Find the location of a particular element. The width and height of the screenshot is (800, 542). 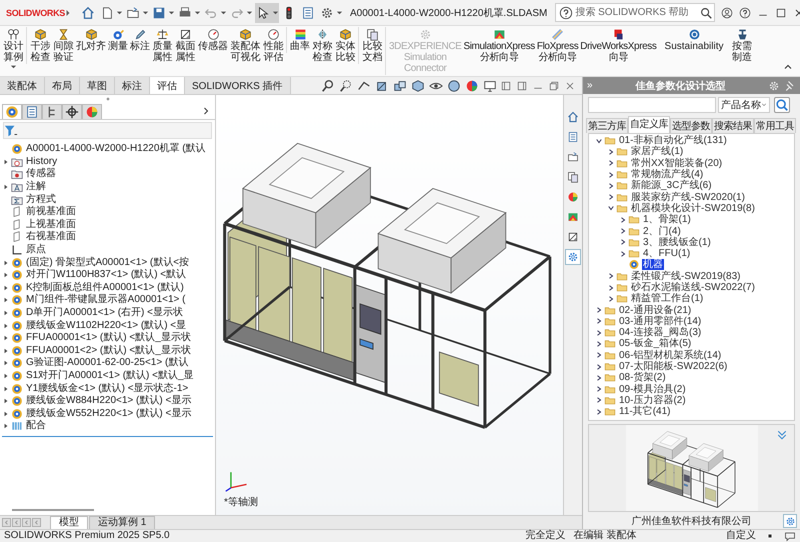

tree-item: K控制面板总组件A00001<1> (默认) is located at coordinates (105, 288).